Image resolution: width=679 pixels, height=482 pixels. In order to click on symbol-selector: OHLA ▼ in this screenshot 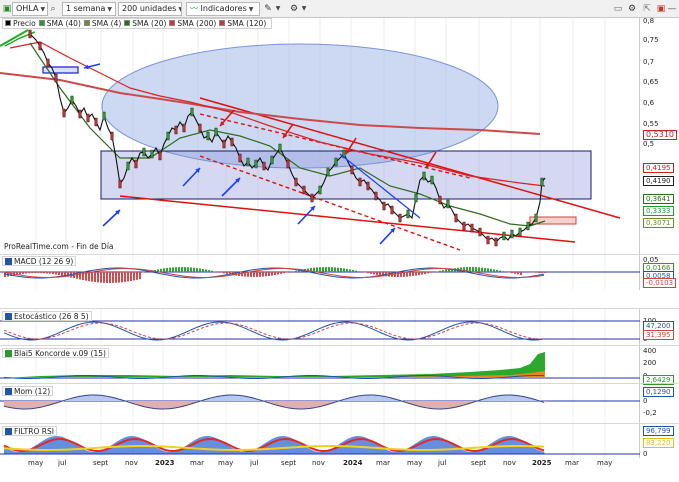, I will do `click(30, 9)`.